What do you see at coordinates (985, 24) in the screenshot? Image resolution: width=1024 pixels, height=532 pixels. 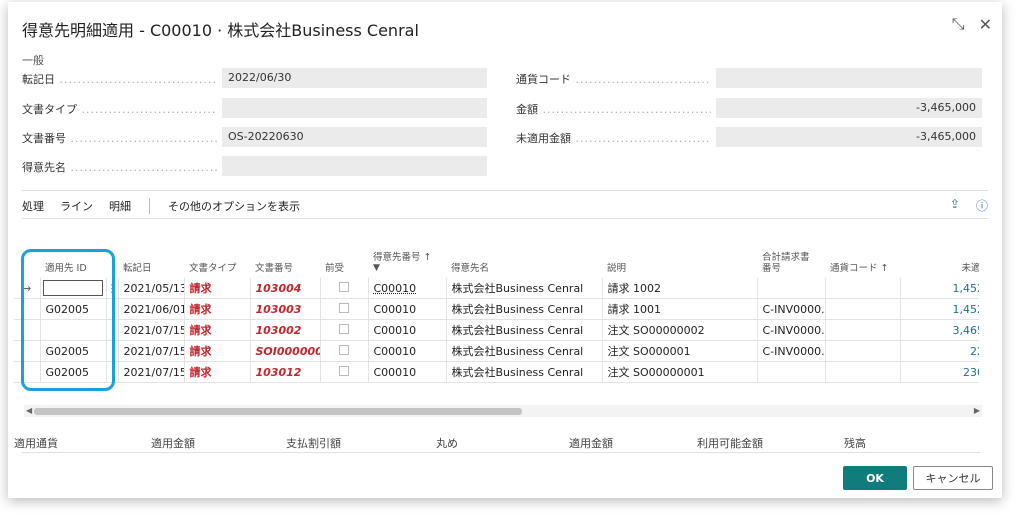 I see `close-icon: ✕` at bounding box center [985, 24].